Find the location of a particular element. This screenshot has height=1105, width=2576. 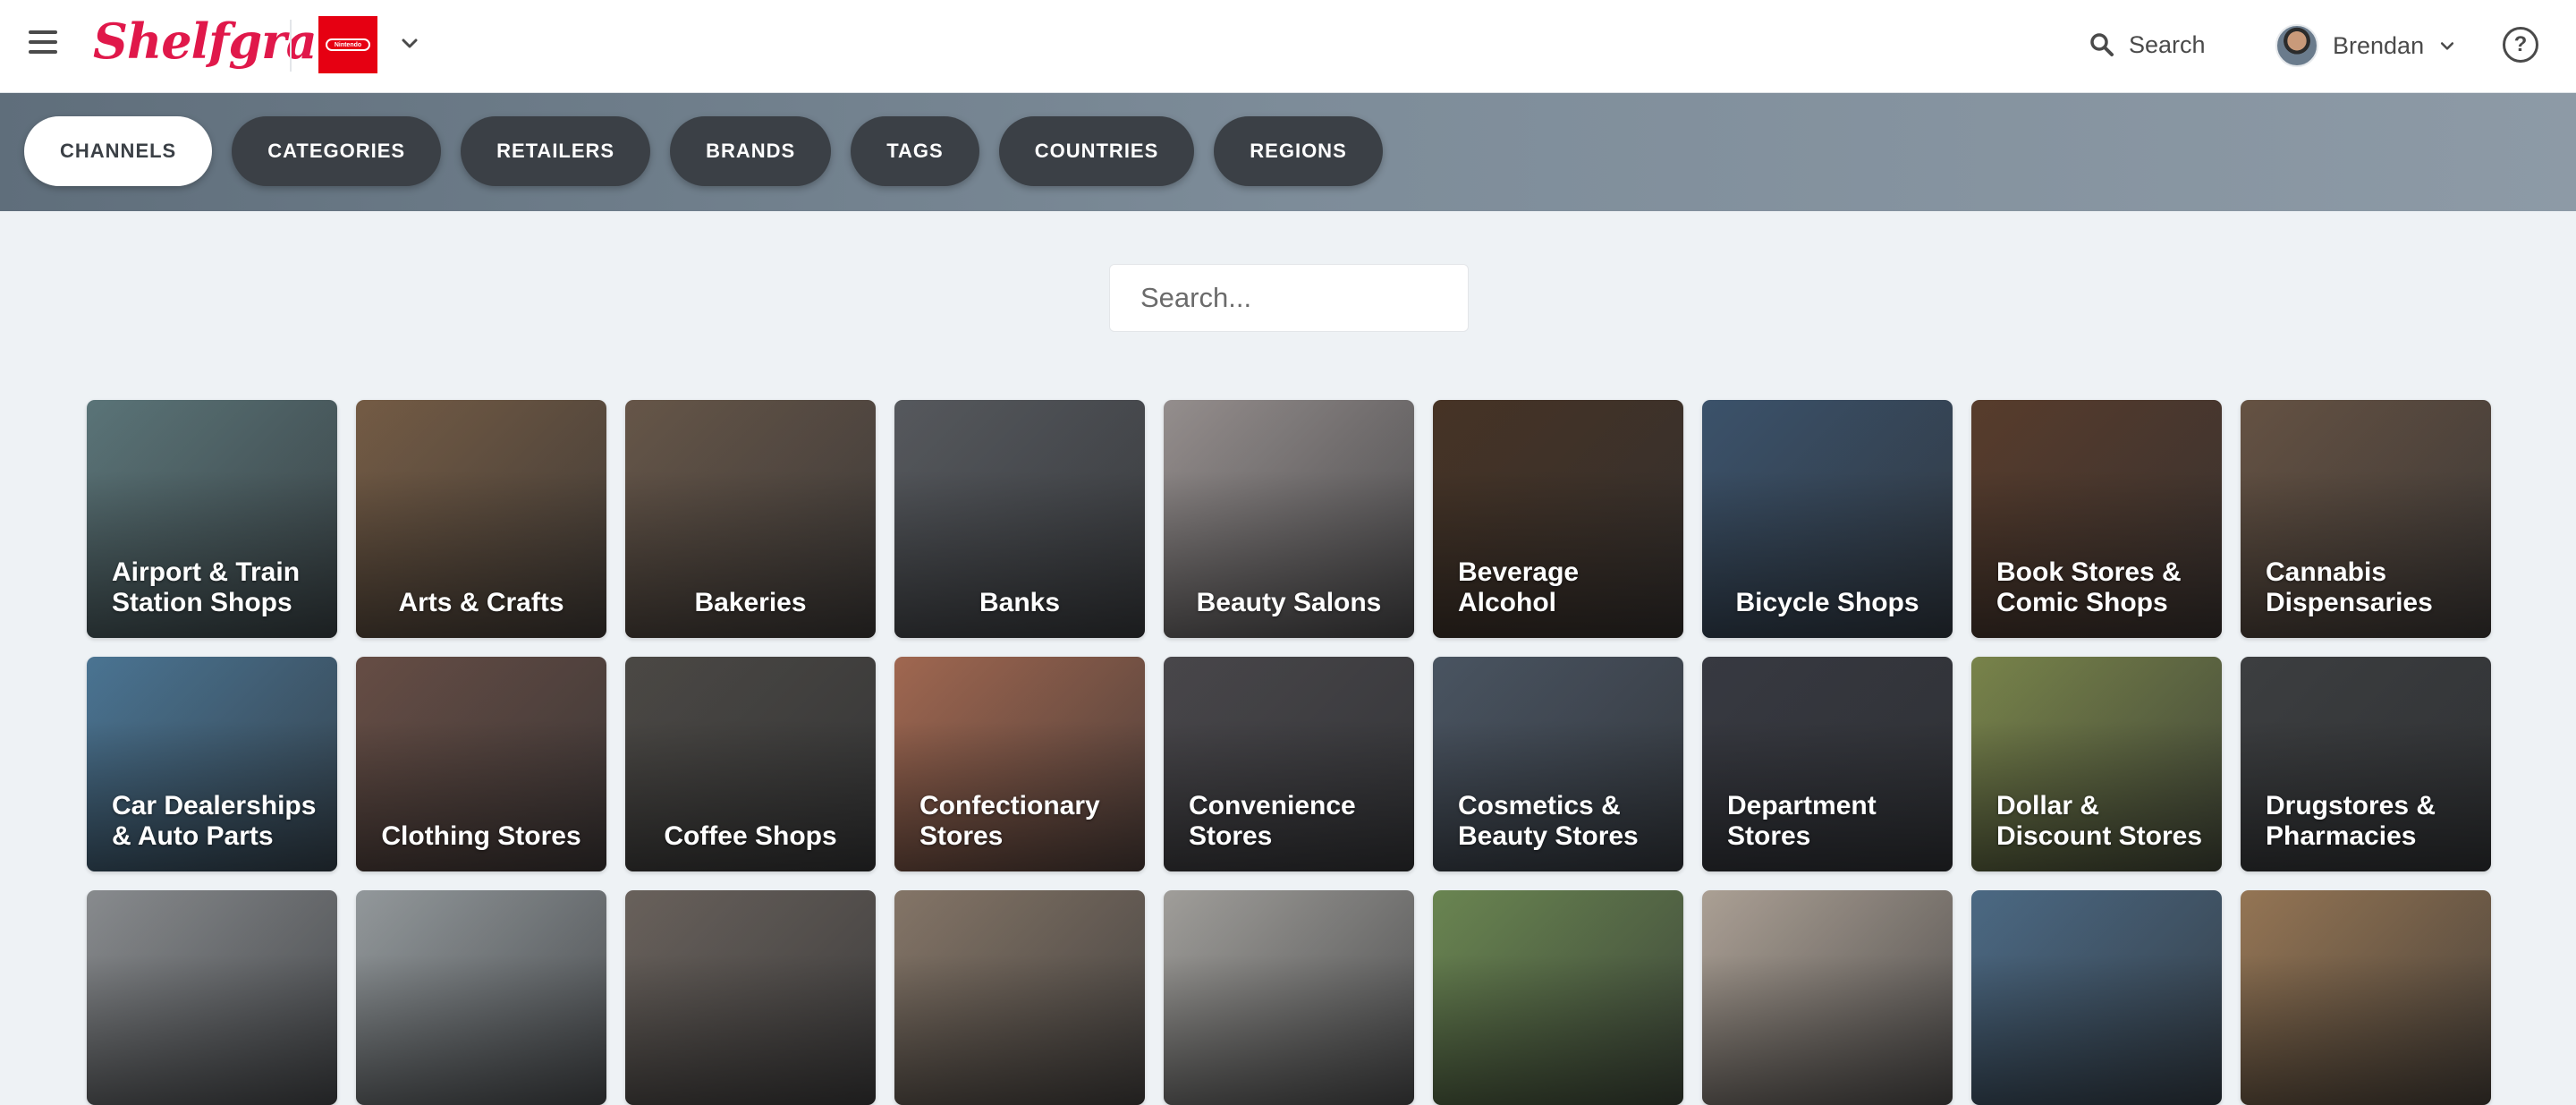

tab-countries: COUNTRIES is located at coordinates (1096, 151).